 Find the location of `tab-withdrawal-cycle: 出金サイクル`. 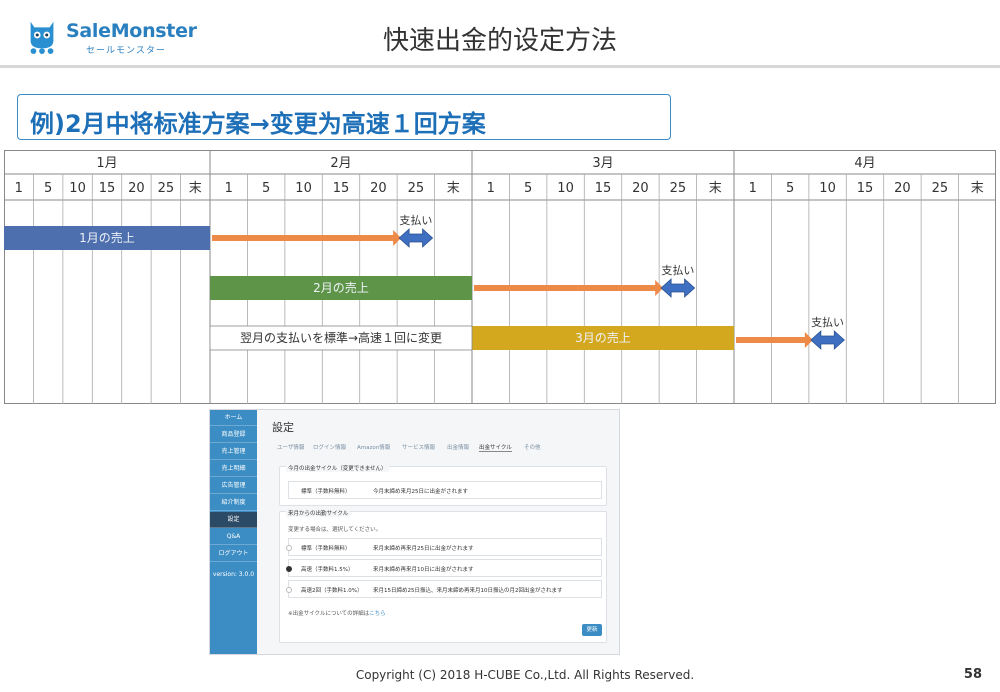

tab-withdrawal-cycle: 出金サイクル is located at coordinates (495, 447).